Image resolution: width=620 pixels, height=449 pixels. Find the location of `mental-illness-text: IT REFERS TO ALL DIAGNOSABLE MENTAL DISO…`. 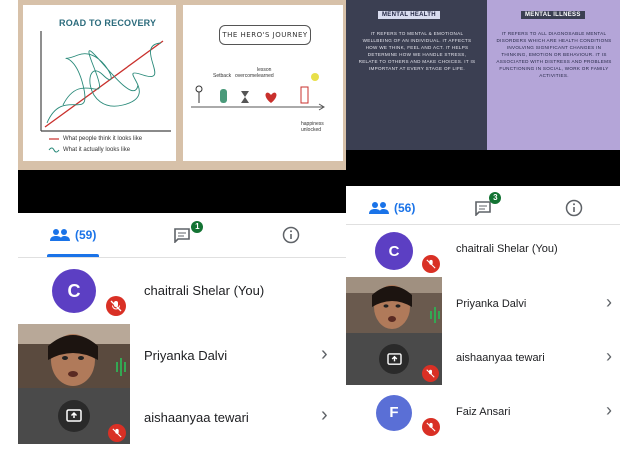

mental-illness-text: IT REFERS TO ALL DIAGNOSABLE MENTAL DISO… is located at coordinates (554, 54).